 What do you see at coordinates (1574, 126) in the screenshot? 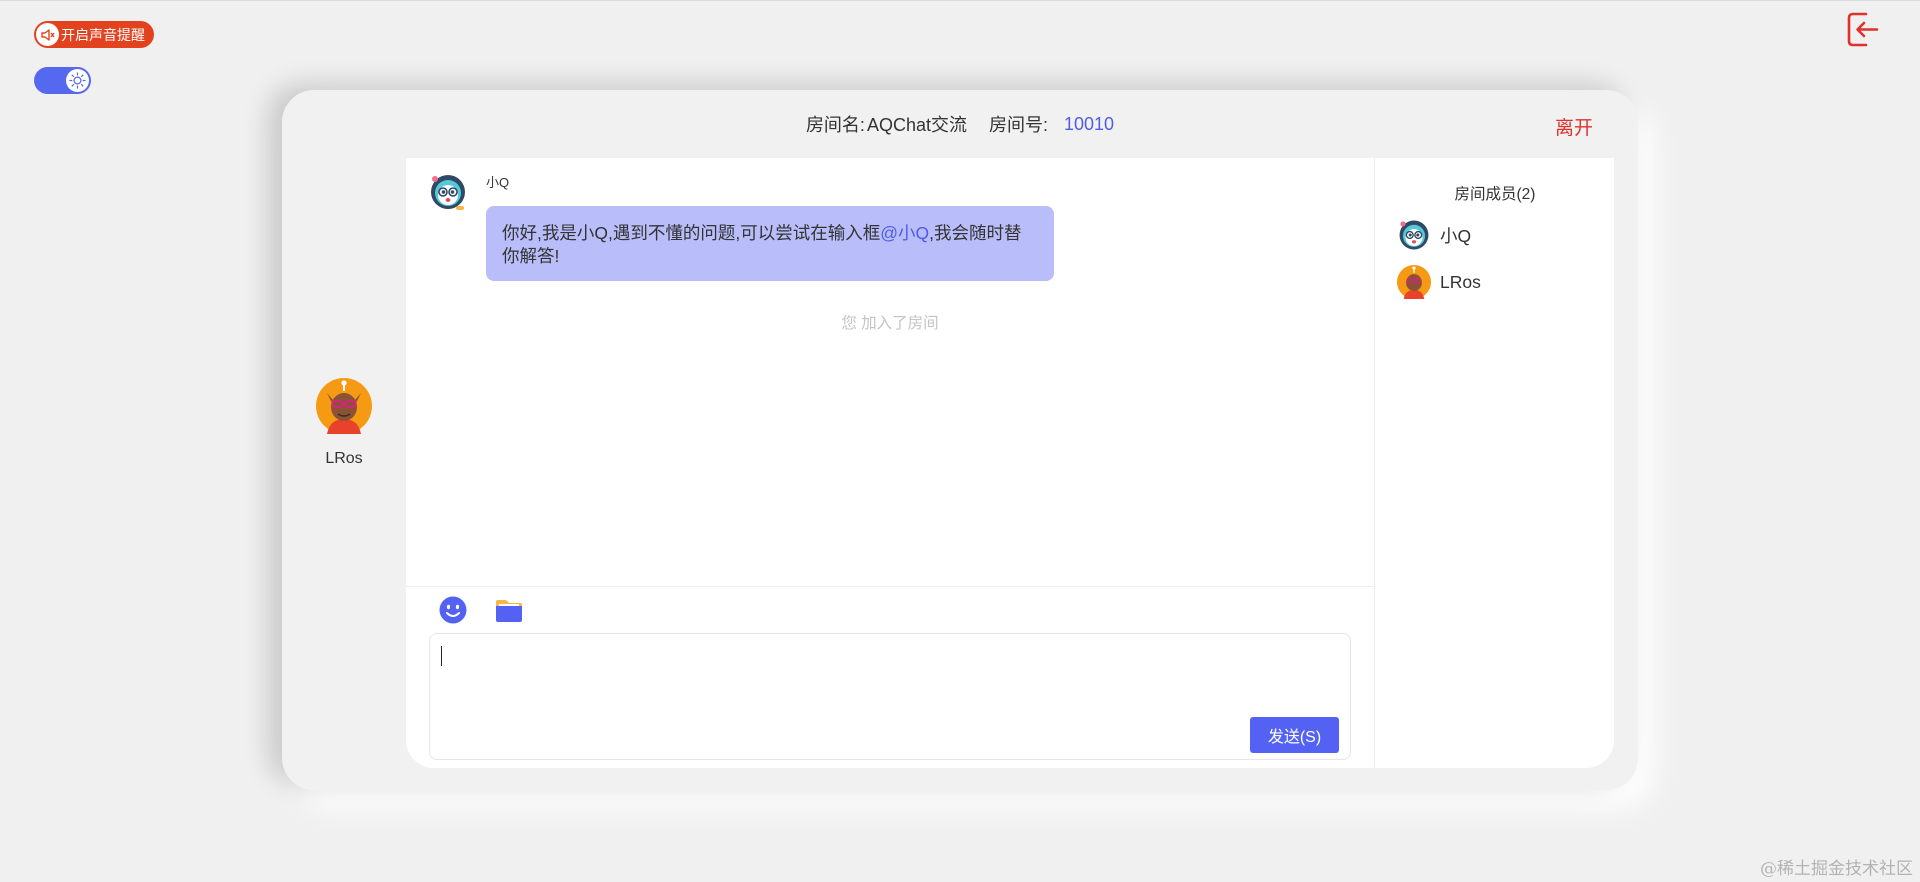
I see `leave-room-button: 离开` at bounding box center [1574, 126].